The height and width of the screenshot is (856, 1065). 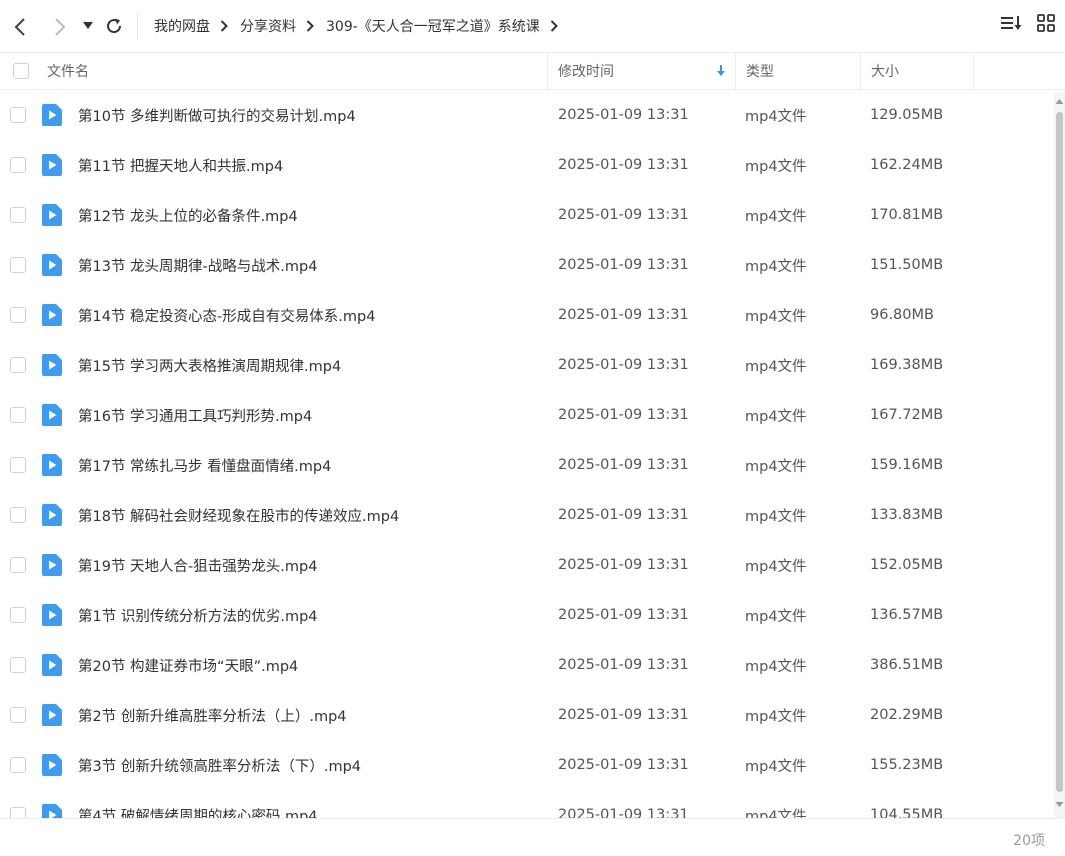 What do you see at coordinates (798, 71) in the screenshot?
I see `column-header-type: 类型` at bounding box center [798, 71].